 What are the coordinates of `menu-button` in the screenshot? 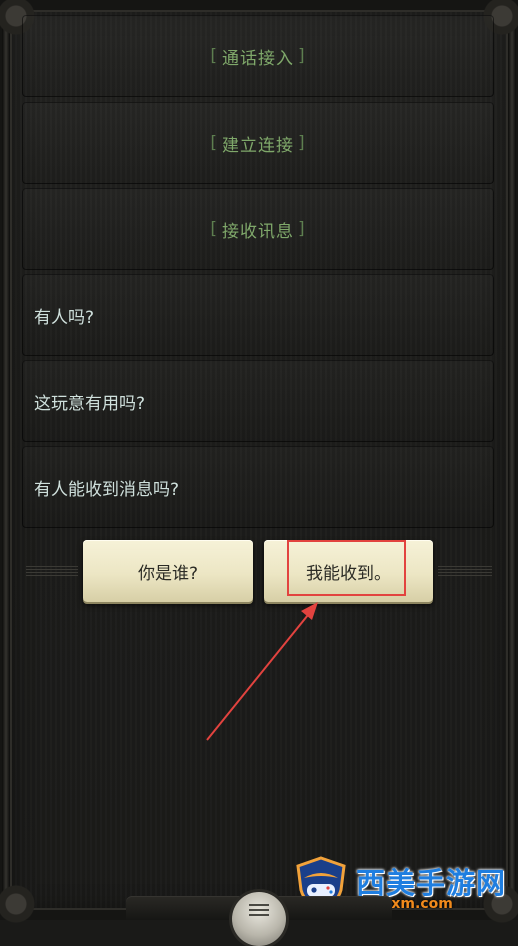 It's located at (259, 919).